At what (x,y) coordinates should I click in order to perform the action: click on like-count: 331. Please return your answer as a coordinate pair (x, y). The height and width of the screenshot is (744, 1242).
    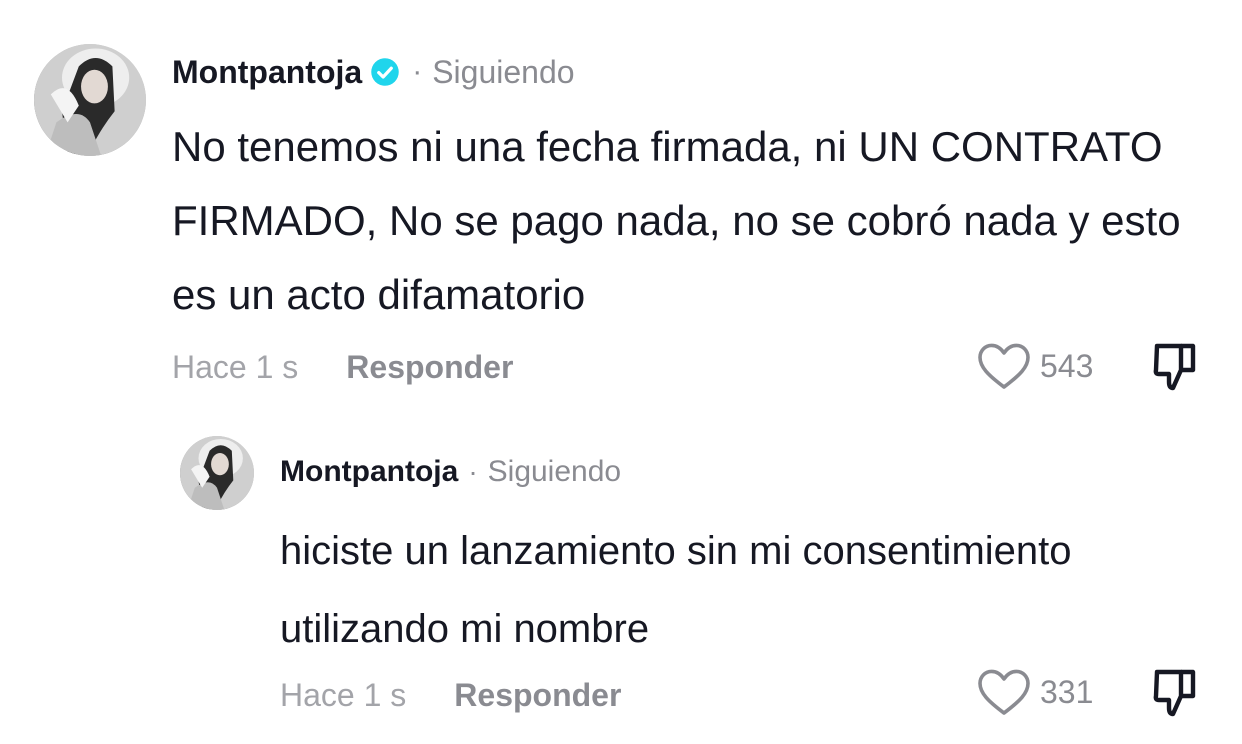
    Looking at the image, I should click on (1067, 691).